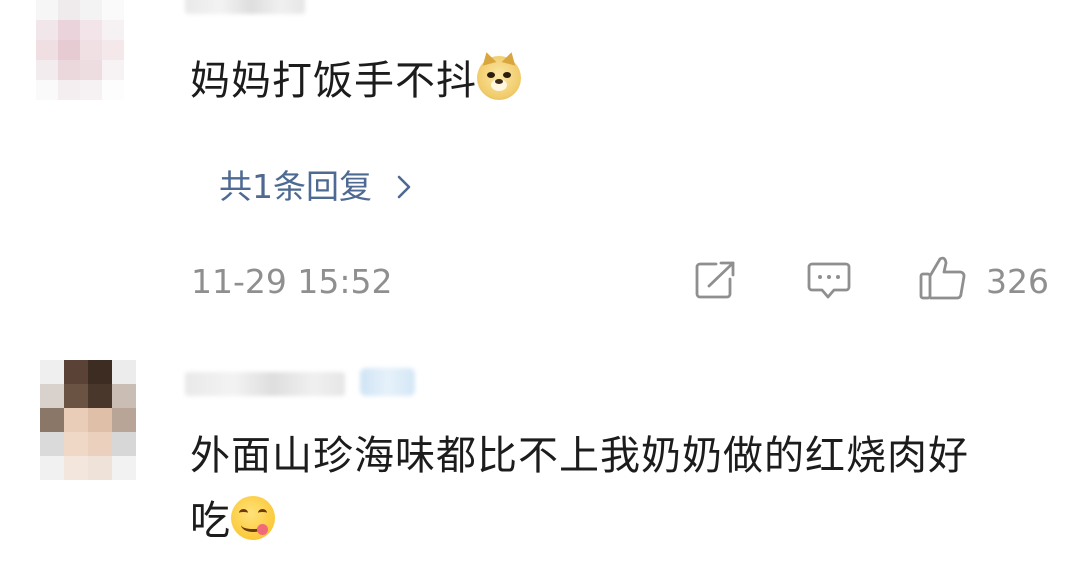 The image size is (1080, 562). What do you see at coordinates (253, 518) in the screenshot?
I see `yum-face-emoji` at bounding box center [253, 518].